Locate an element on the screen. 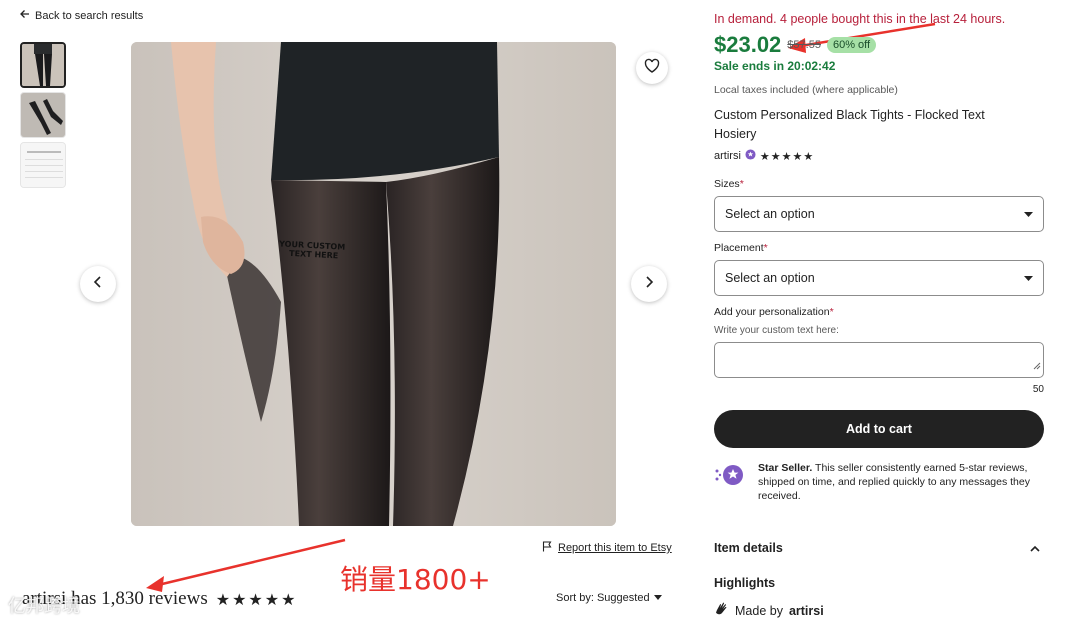 Image resolution: width=1080 pixels, height=625 pixels. sizes-select-value: Select an option is located at coordinates (770, 214).